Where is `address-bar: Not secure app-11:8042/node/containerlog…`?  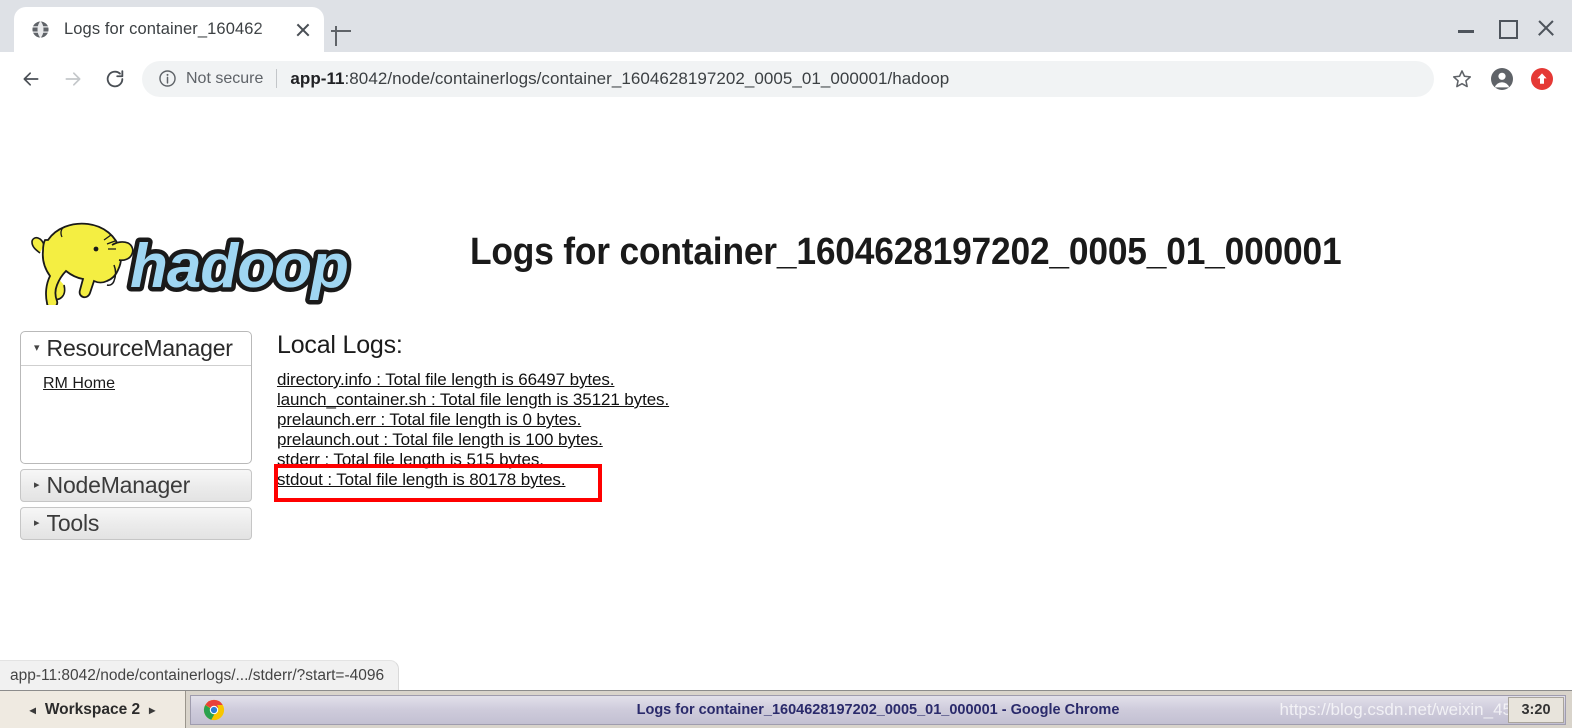
address-bar: Not secure app-11:8042/node/containerlog… is located at coordinates (788, 78).